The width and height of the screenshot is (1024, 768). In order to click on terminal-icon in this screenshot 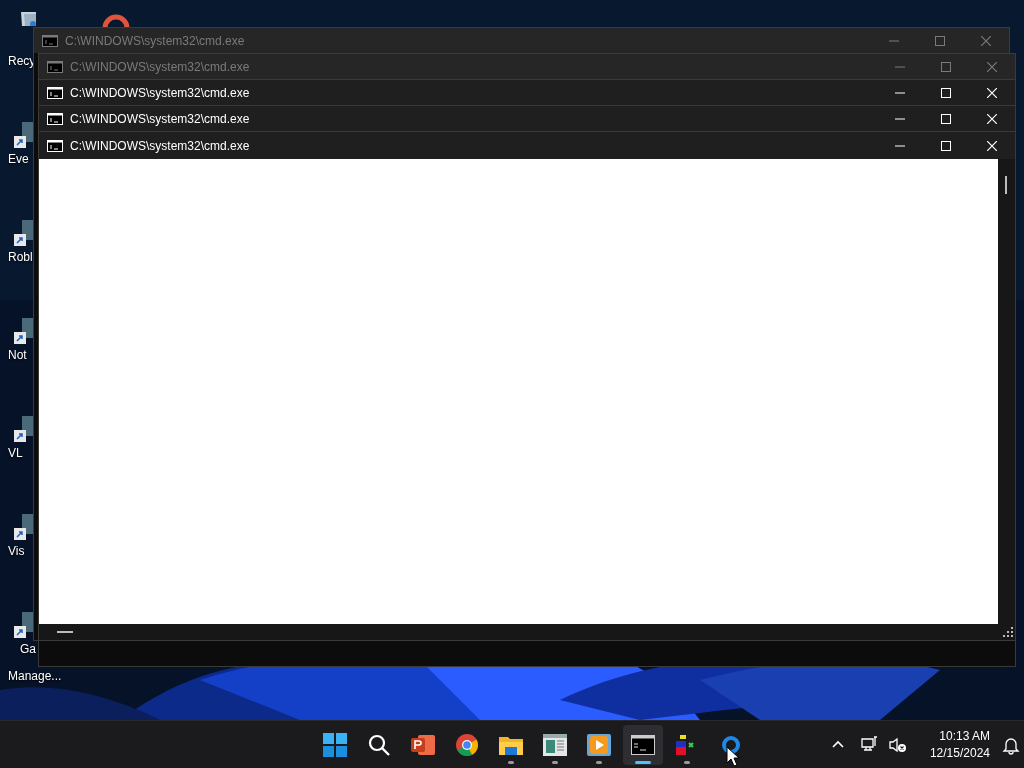, I will do `click(643, 745)`.